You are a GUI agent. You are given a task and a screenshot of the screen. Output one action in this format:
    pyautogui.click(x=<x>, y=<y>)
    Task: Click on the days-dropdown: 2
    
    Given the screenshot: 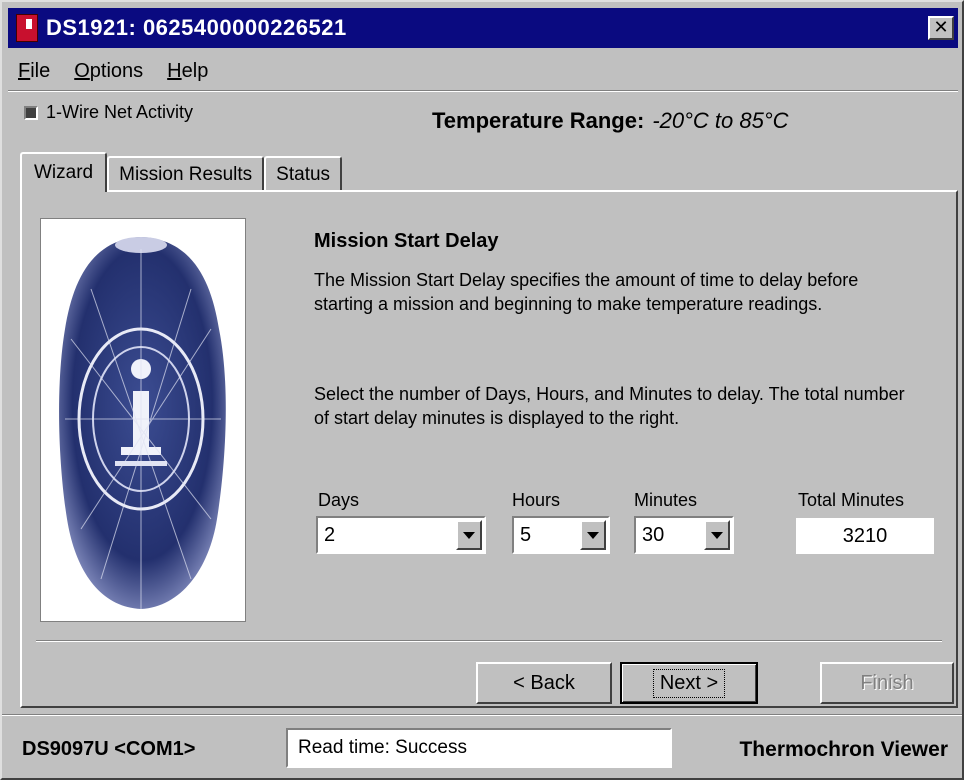 What is the action you would take?
    pyautogui.click(x=401, y=535)
    